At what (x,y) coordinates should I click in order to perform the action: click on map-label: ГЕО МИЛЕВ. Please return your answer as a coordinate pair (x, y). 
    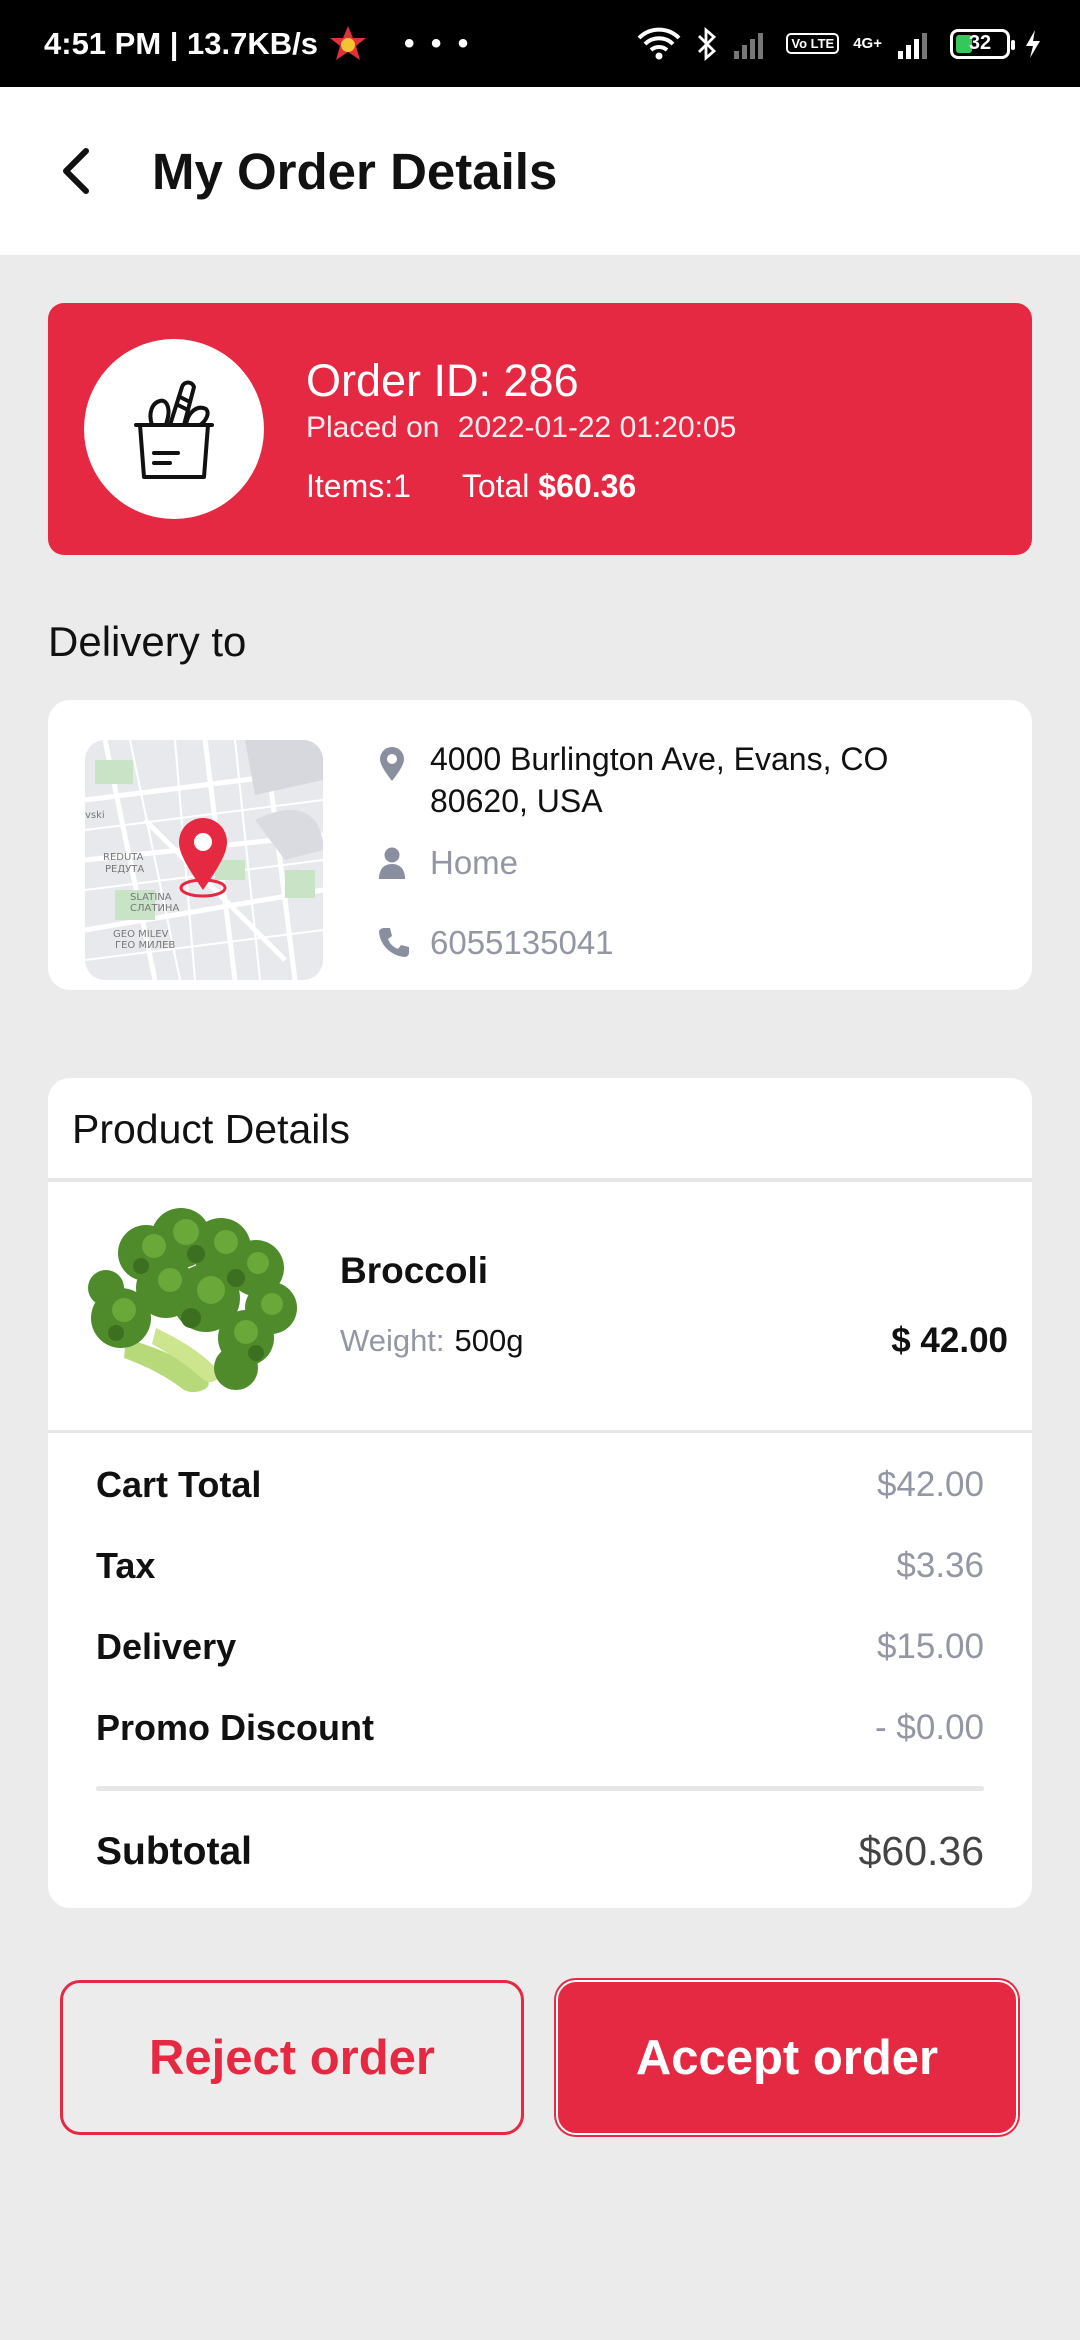
    Looking at the image, I should click on (145, 945).